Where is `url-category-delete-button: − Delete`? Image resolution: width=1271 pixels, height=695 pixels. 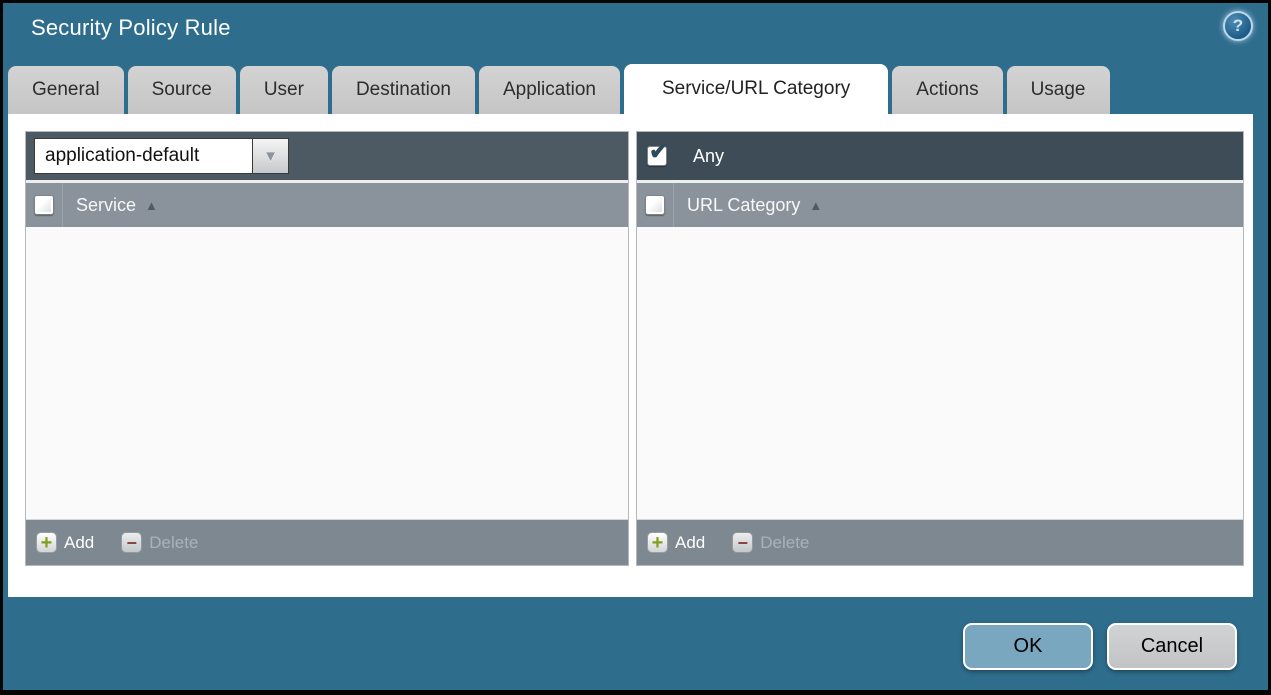
url-category-delete-button: − Delete is located at coordinates (770, 542).